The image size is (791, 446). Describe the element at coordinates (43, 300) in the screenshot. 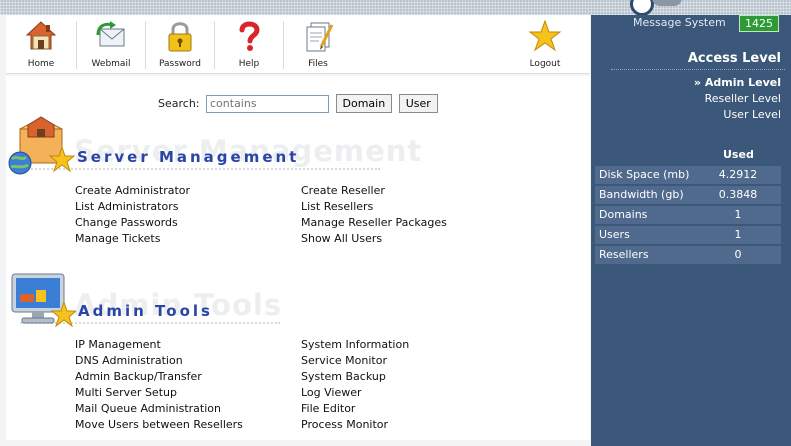

I see `admin-tools-icon` at that location.